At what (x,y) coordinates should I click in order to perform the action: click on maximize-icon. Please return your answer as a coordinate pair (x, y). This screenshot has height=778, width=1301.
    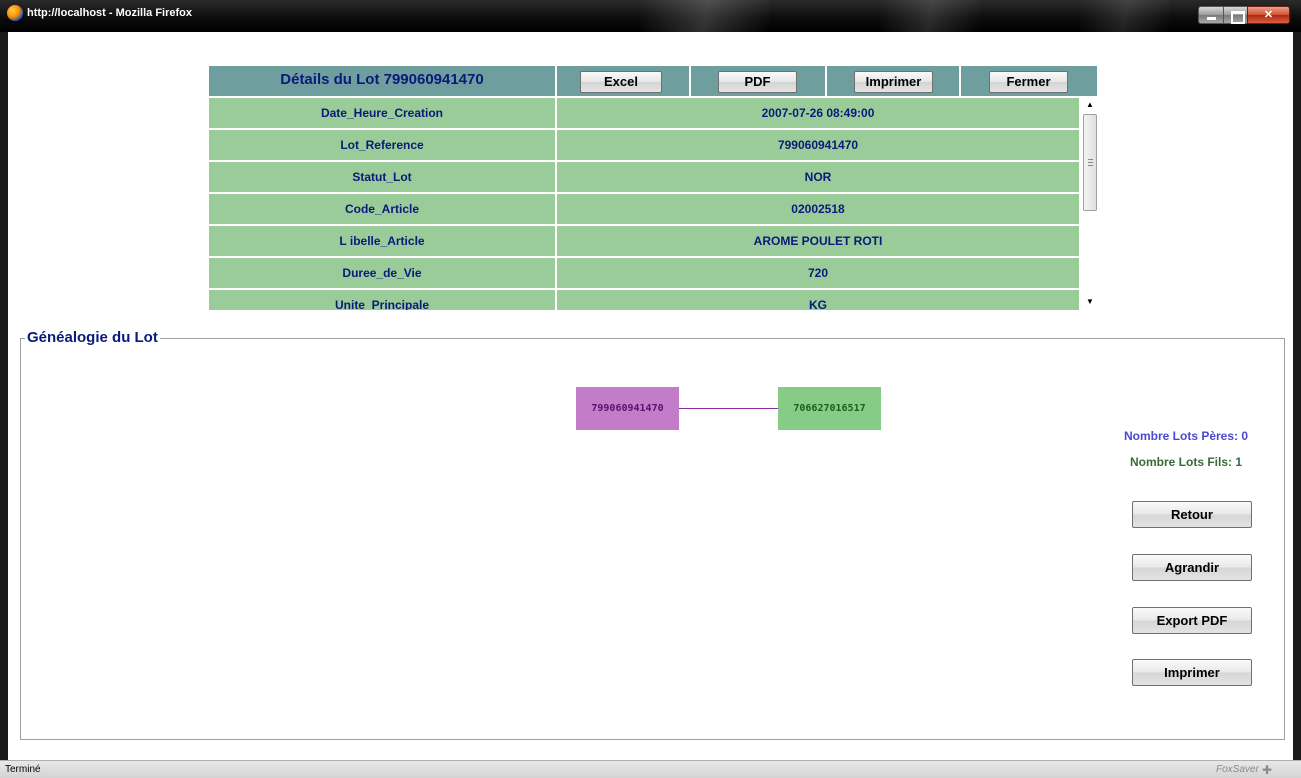
    Looking at the image, I should click on (1235, 15).